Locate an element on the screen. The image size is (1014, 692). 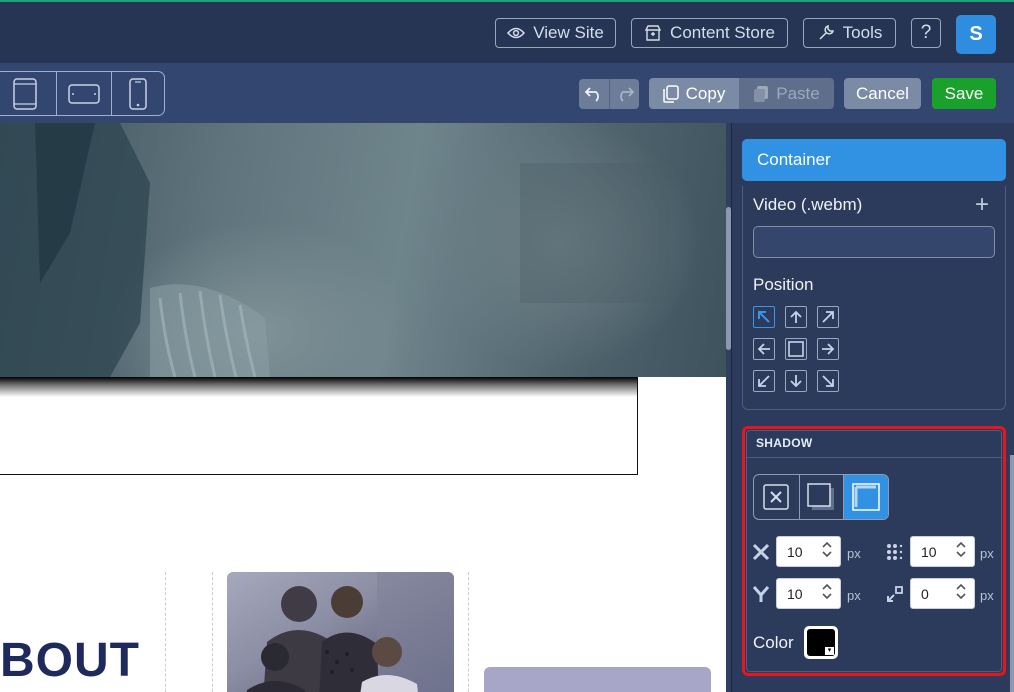
add-video-button: + is located at coordinates (982, 205).